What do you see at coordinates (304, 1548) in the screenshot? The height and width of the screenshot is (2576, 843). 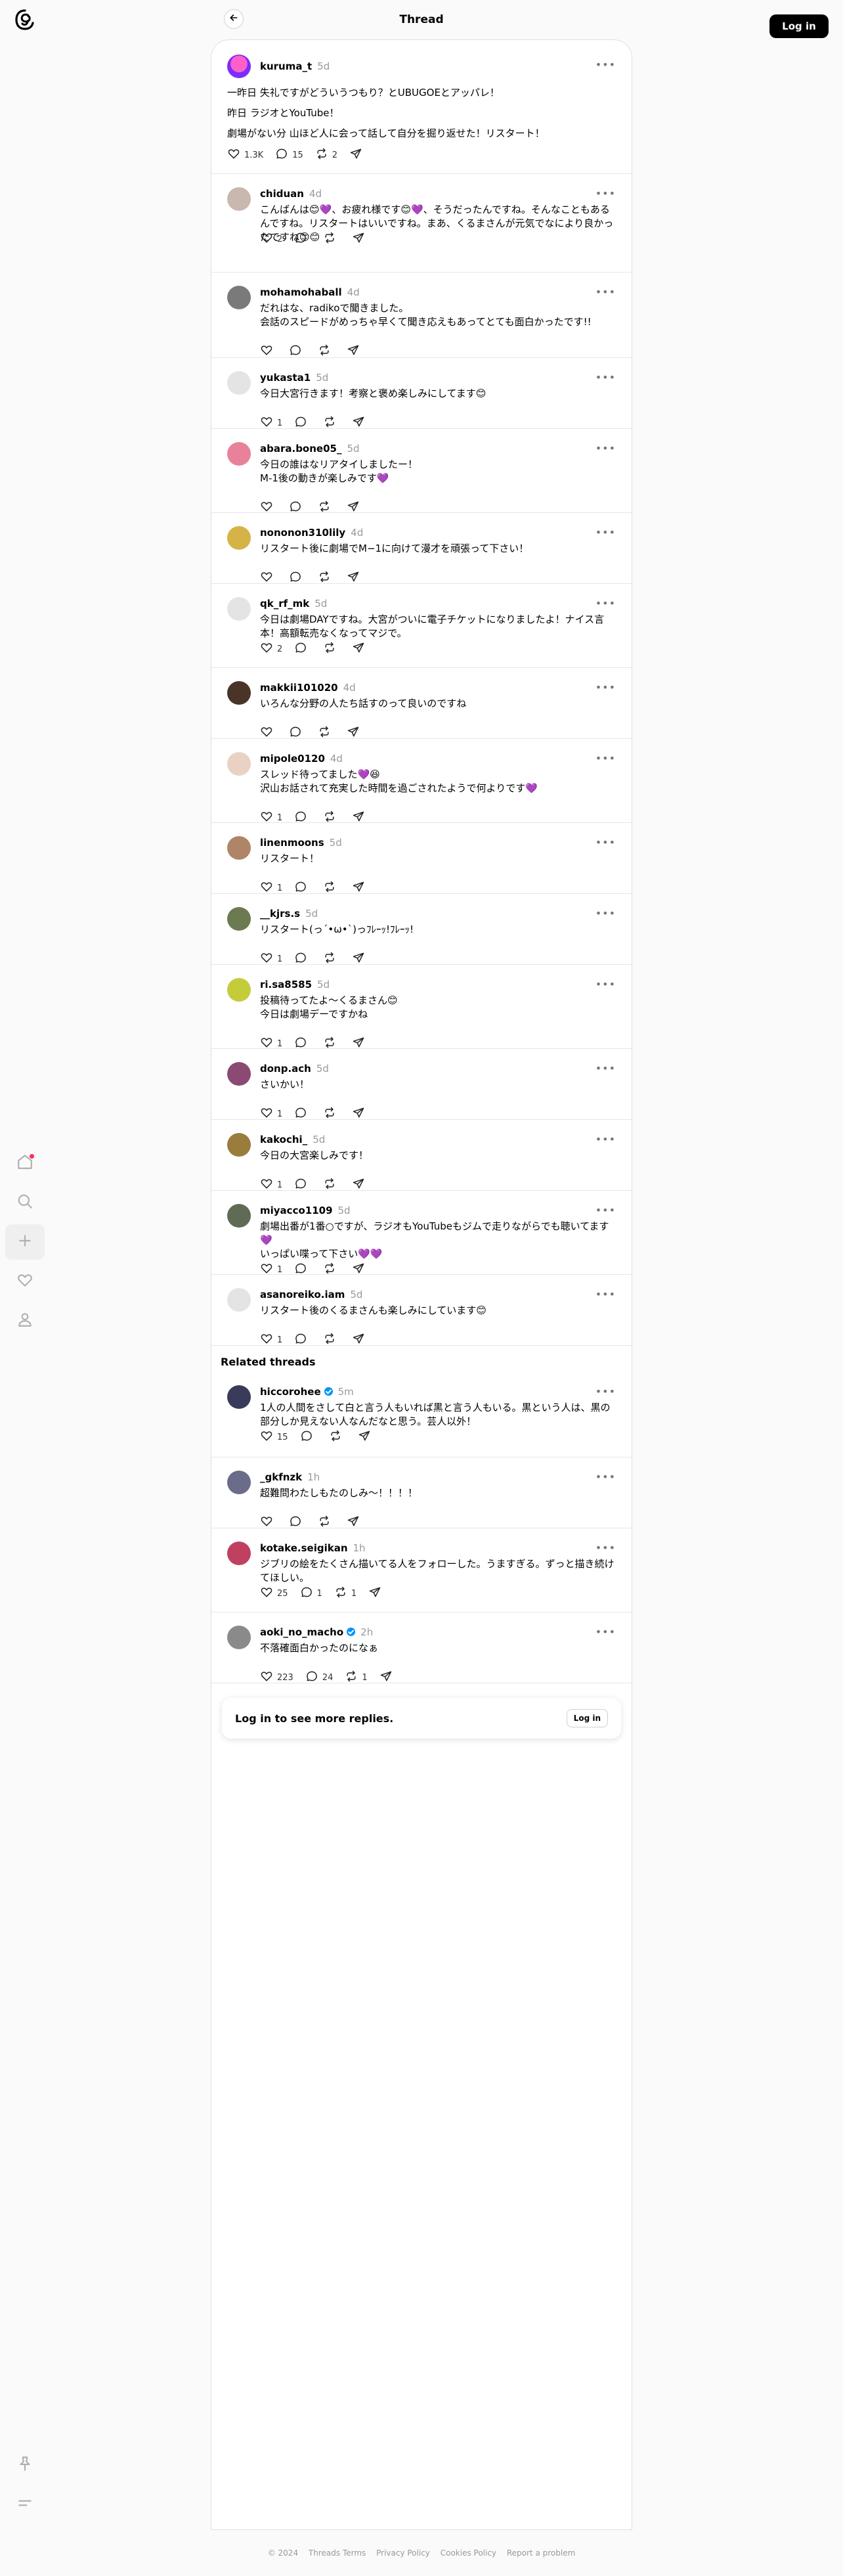 I see `post-username: kotake.seigikan` at bounding box center [304, 1548].